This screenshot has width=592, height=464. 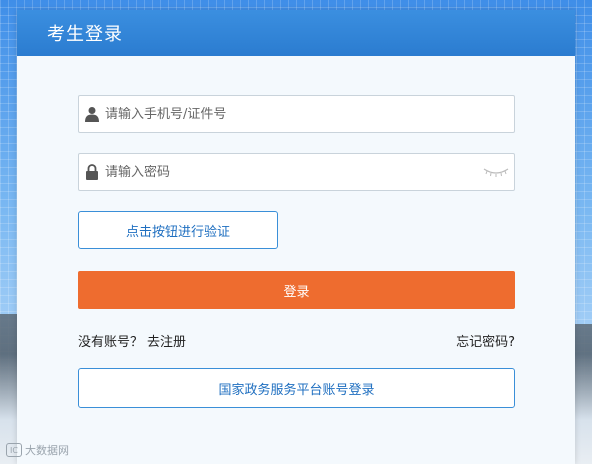 What do you see at coordinates (92, 172) in the screenshot?
I see `lock-icon` at bounding box center [92, 172].